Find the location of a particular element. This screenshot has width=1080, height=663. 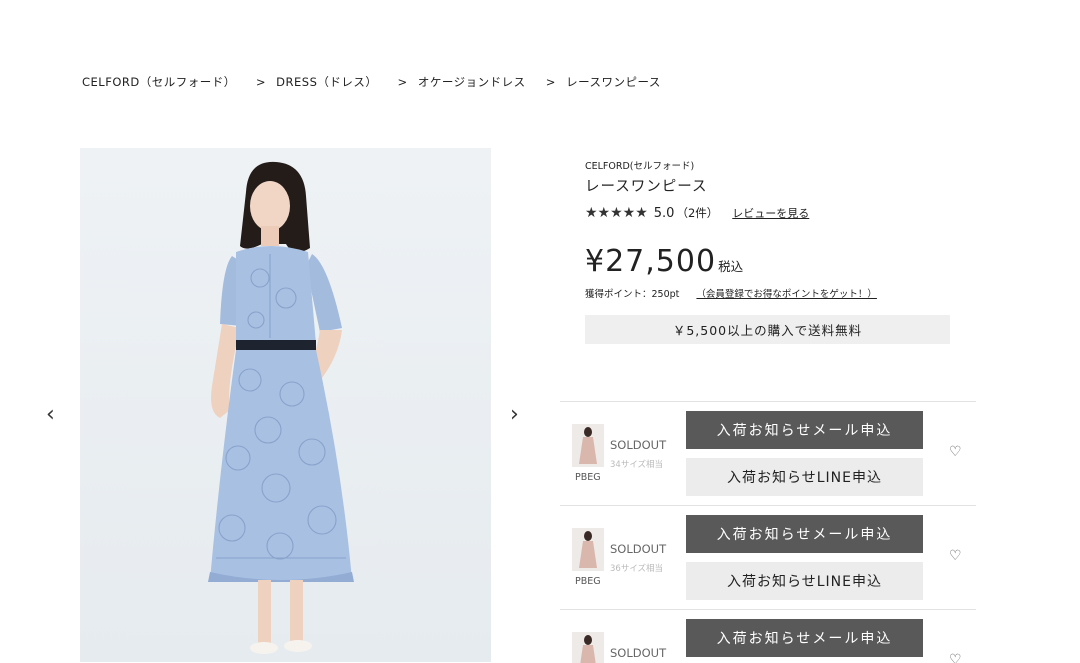

breadcrumb-item-occasion-dress: オケージョンドレス is located at coordinates (472, 82).